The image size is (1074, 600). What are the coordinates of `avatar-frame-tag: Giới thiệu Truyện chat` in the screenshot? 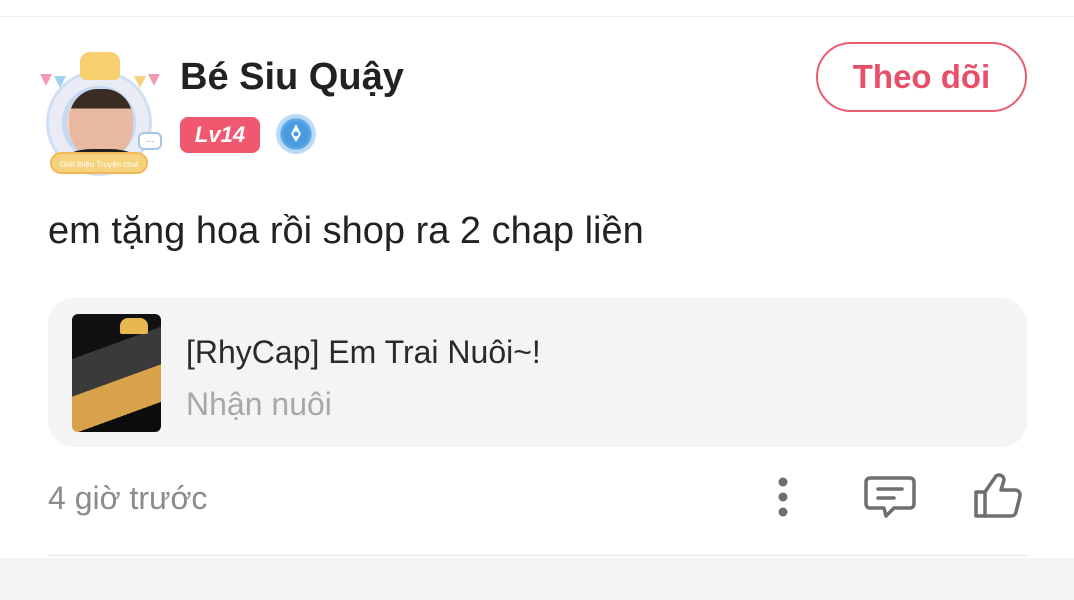 It's located at (99, 163).